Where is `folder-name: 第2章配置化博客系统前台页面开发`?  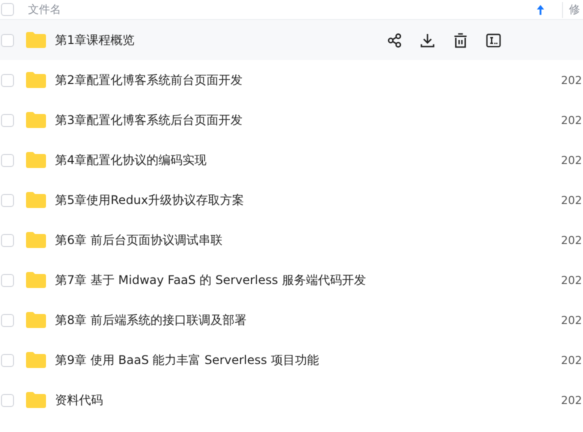 folder-name: 第2章配置化博客系统前台页面开发 is located at coordinates (149, 80).